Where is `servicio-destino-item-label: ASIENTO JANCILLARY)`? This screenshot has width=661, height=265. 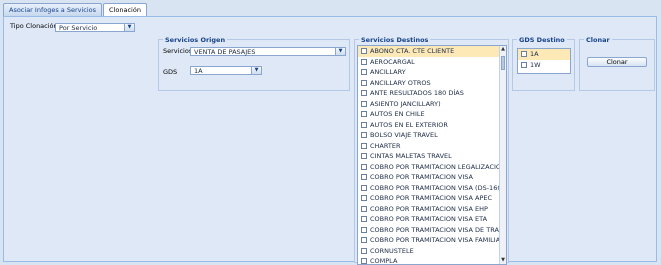
servicio-destino-item-label: ASIENTO JANCILLARY) is located at coordinates (405, 103).